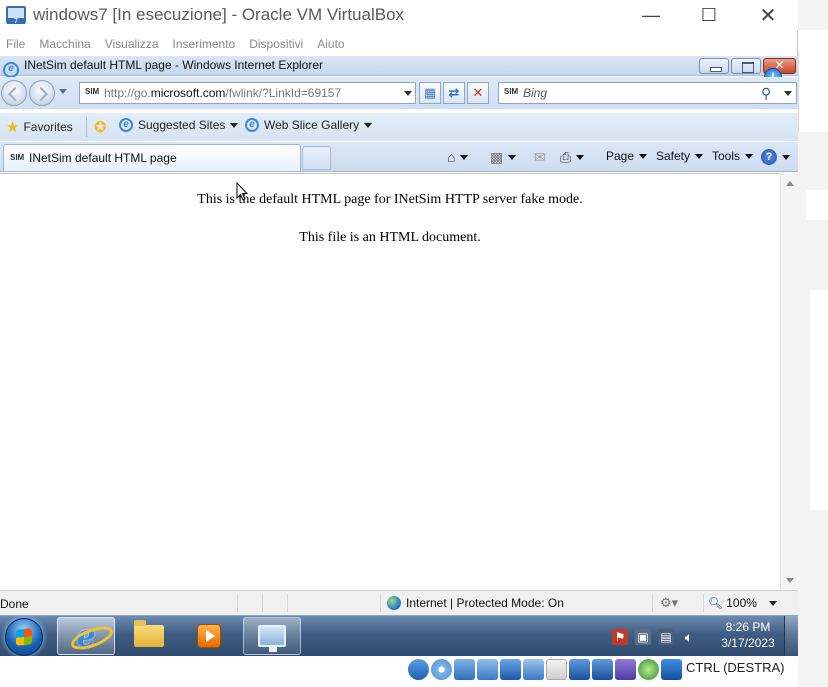 Image resolution: width=828 pixels, height=687 pixels. Describe the element at coordinates (666, 636) in the screenshot. I see `network-icon: ▤` at that location.